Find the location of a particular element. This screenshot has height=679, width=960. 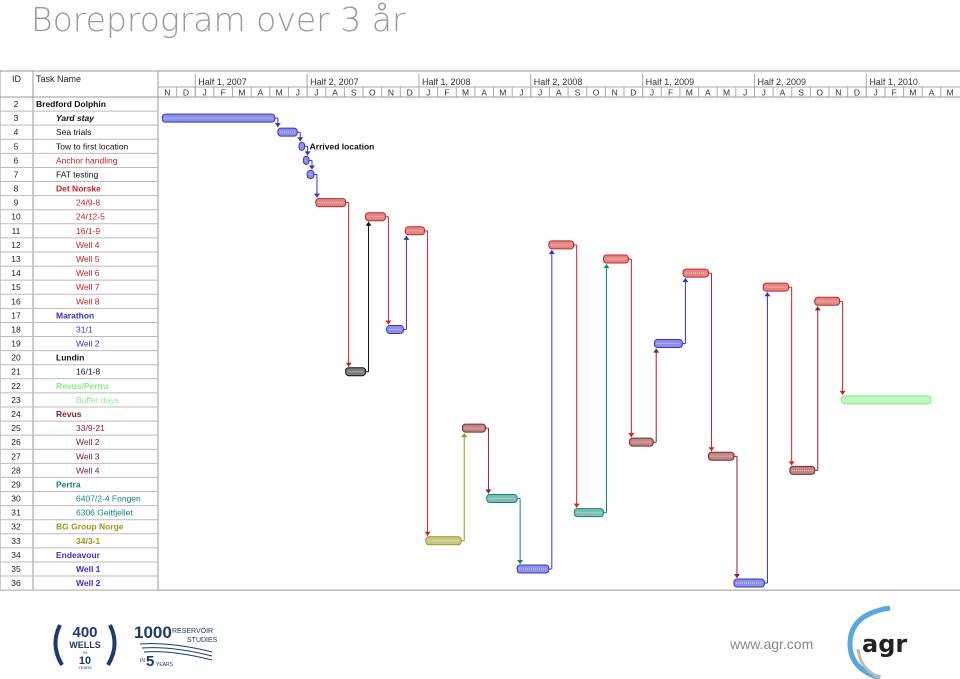

website-link: www.agr.com is located at coordinates (771, 644).